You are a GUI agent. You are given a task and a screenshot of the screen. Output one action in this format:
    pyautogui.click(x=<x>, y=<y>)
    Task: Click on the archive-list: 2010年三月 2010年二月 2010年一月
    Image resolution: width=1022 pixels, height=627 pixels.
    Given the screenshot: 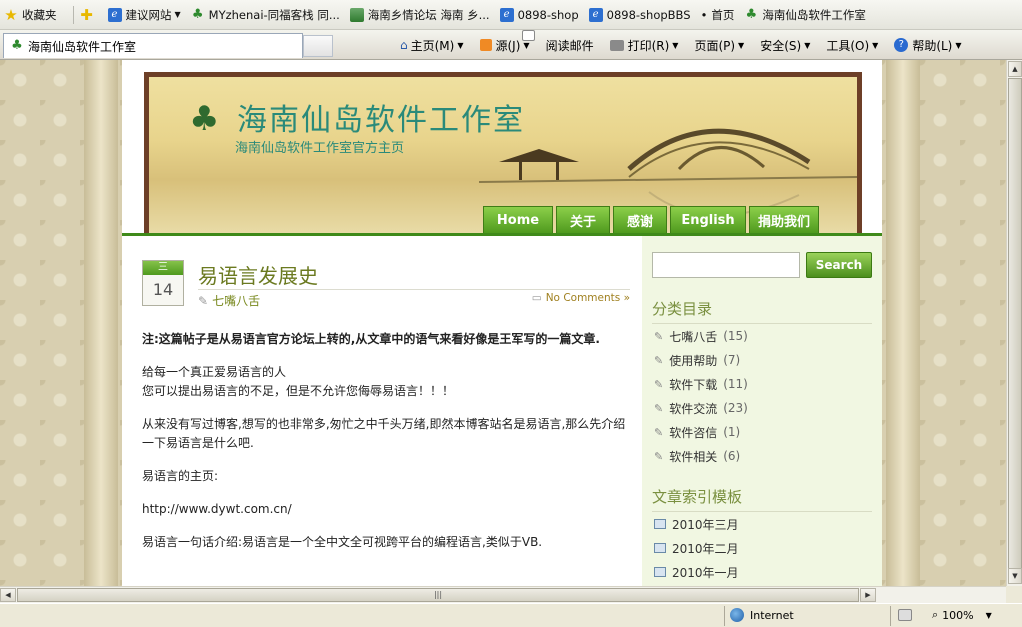 What is the action you would take?
    pyautogui.click(x=764, y=548)
    